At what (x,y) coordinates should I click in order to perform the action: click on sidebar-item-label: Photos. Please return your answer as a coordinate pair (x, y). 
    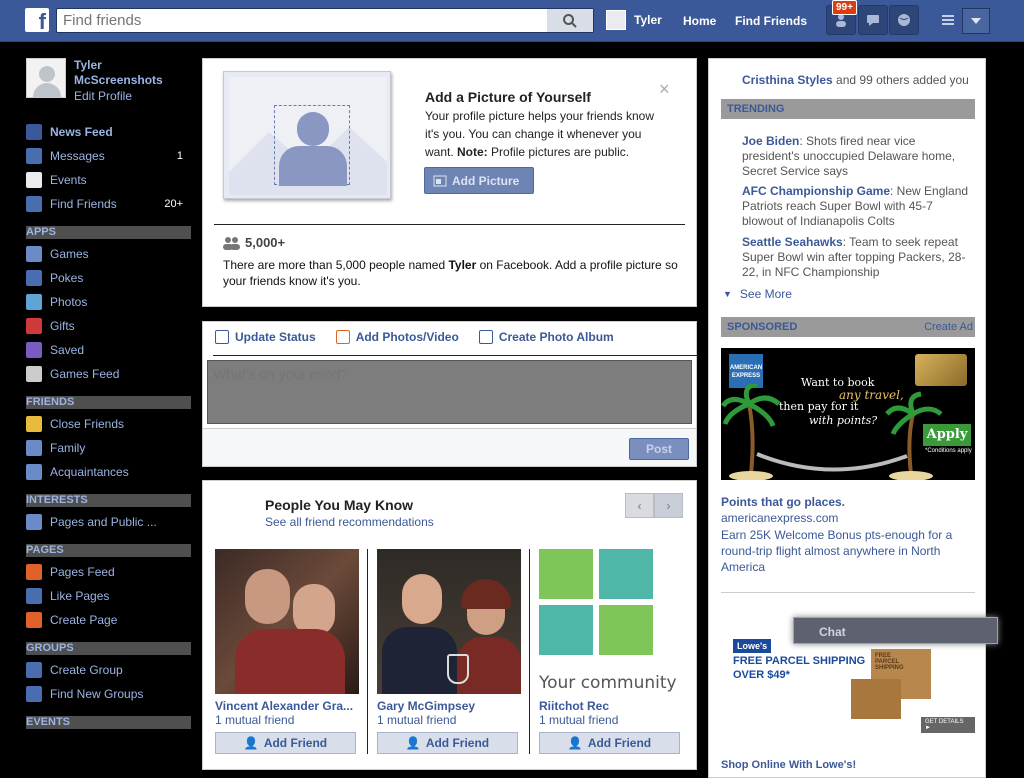
    Looking at the image, I should click on (69, 302).